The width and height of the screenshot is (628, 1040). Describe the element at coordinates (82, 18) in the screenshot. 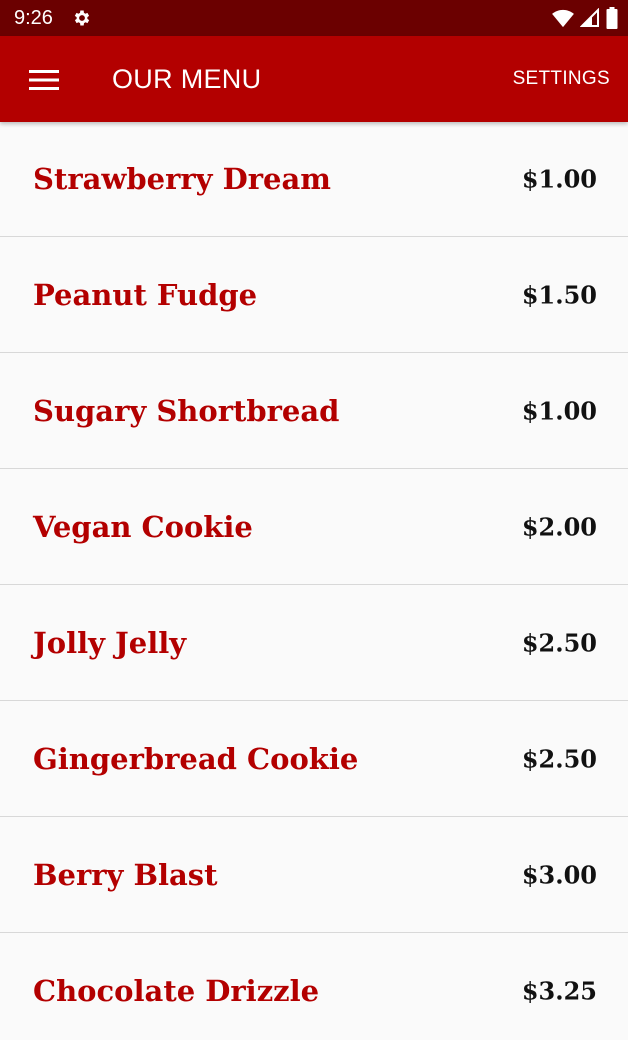

I see `gear-icon` at that location.